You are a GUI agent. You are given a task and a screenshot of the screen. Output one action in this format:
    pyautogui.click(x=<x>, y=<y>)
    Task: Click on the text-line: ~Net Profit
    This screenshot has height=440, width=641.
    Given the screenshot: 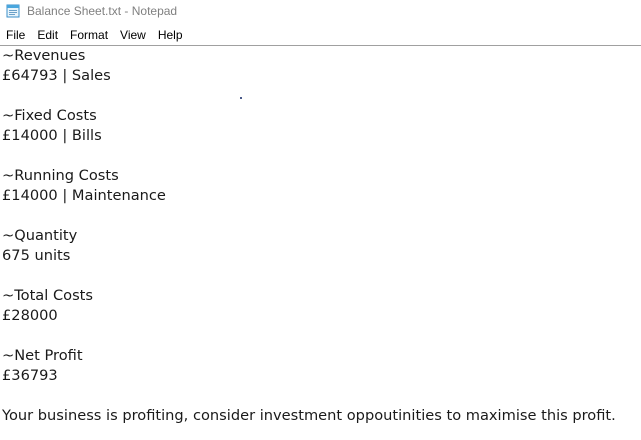 What is the action you would take?
    pyautogui.click(x=42, y=355)
    